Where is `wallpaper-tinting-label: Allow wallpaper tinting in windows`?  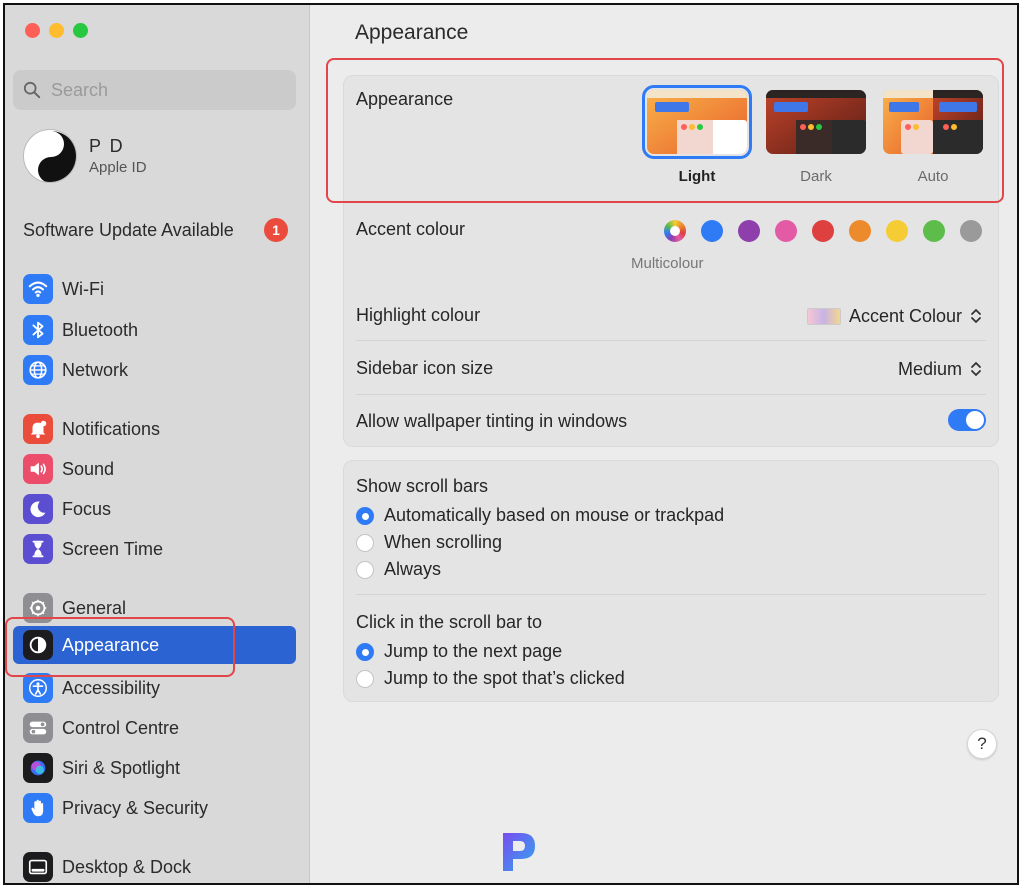
wallpaper-tinting-label: Allow wallpaper tinting in windows is located at coordinates (492, 421).